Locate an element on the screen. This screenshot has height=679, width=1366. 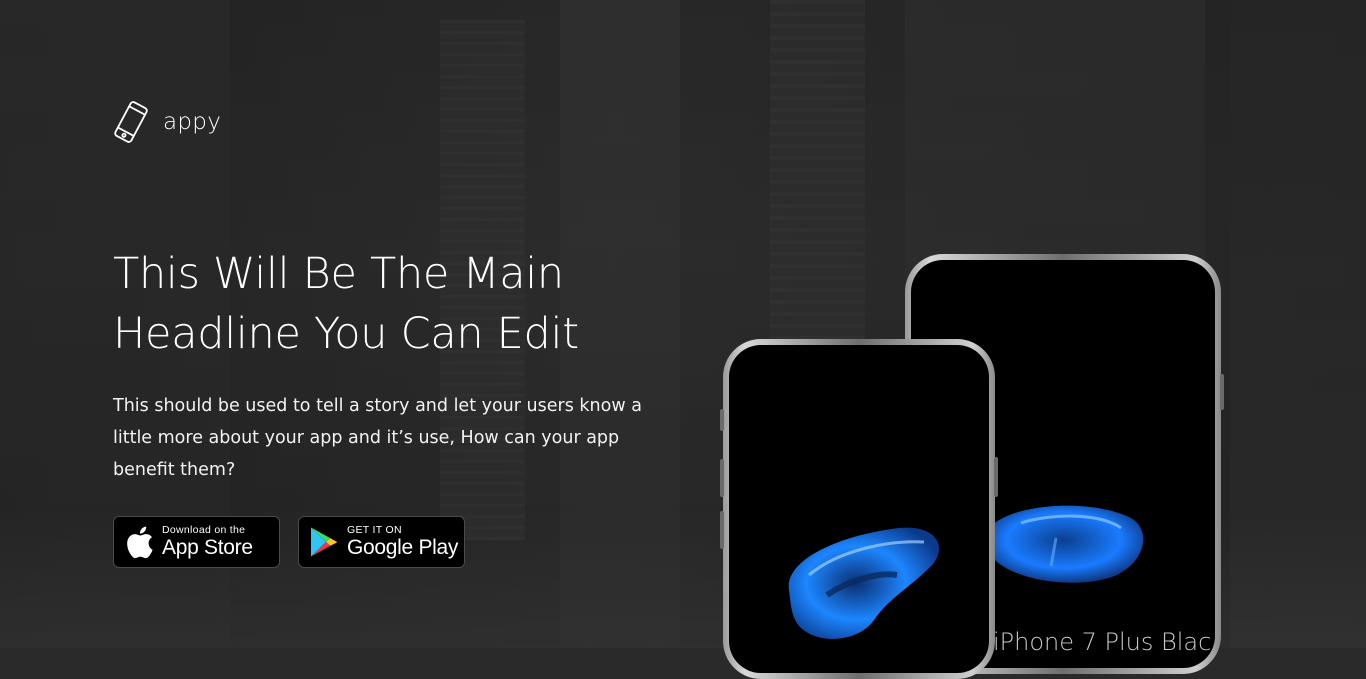
app-store-button: Download on the App Store is located at coordinates (196, 542).